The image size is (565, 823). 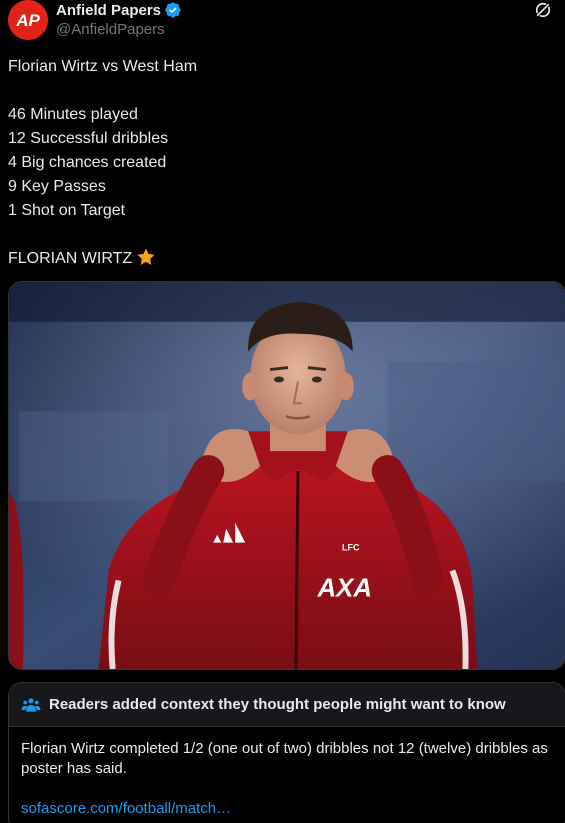 What do you see at coordinates (70, 258) in the screenshot?
I see `tweet-closing-line: FLORIAN WIRTZ` at bounding box center [70, 258].